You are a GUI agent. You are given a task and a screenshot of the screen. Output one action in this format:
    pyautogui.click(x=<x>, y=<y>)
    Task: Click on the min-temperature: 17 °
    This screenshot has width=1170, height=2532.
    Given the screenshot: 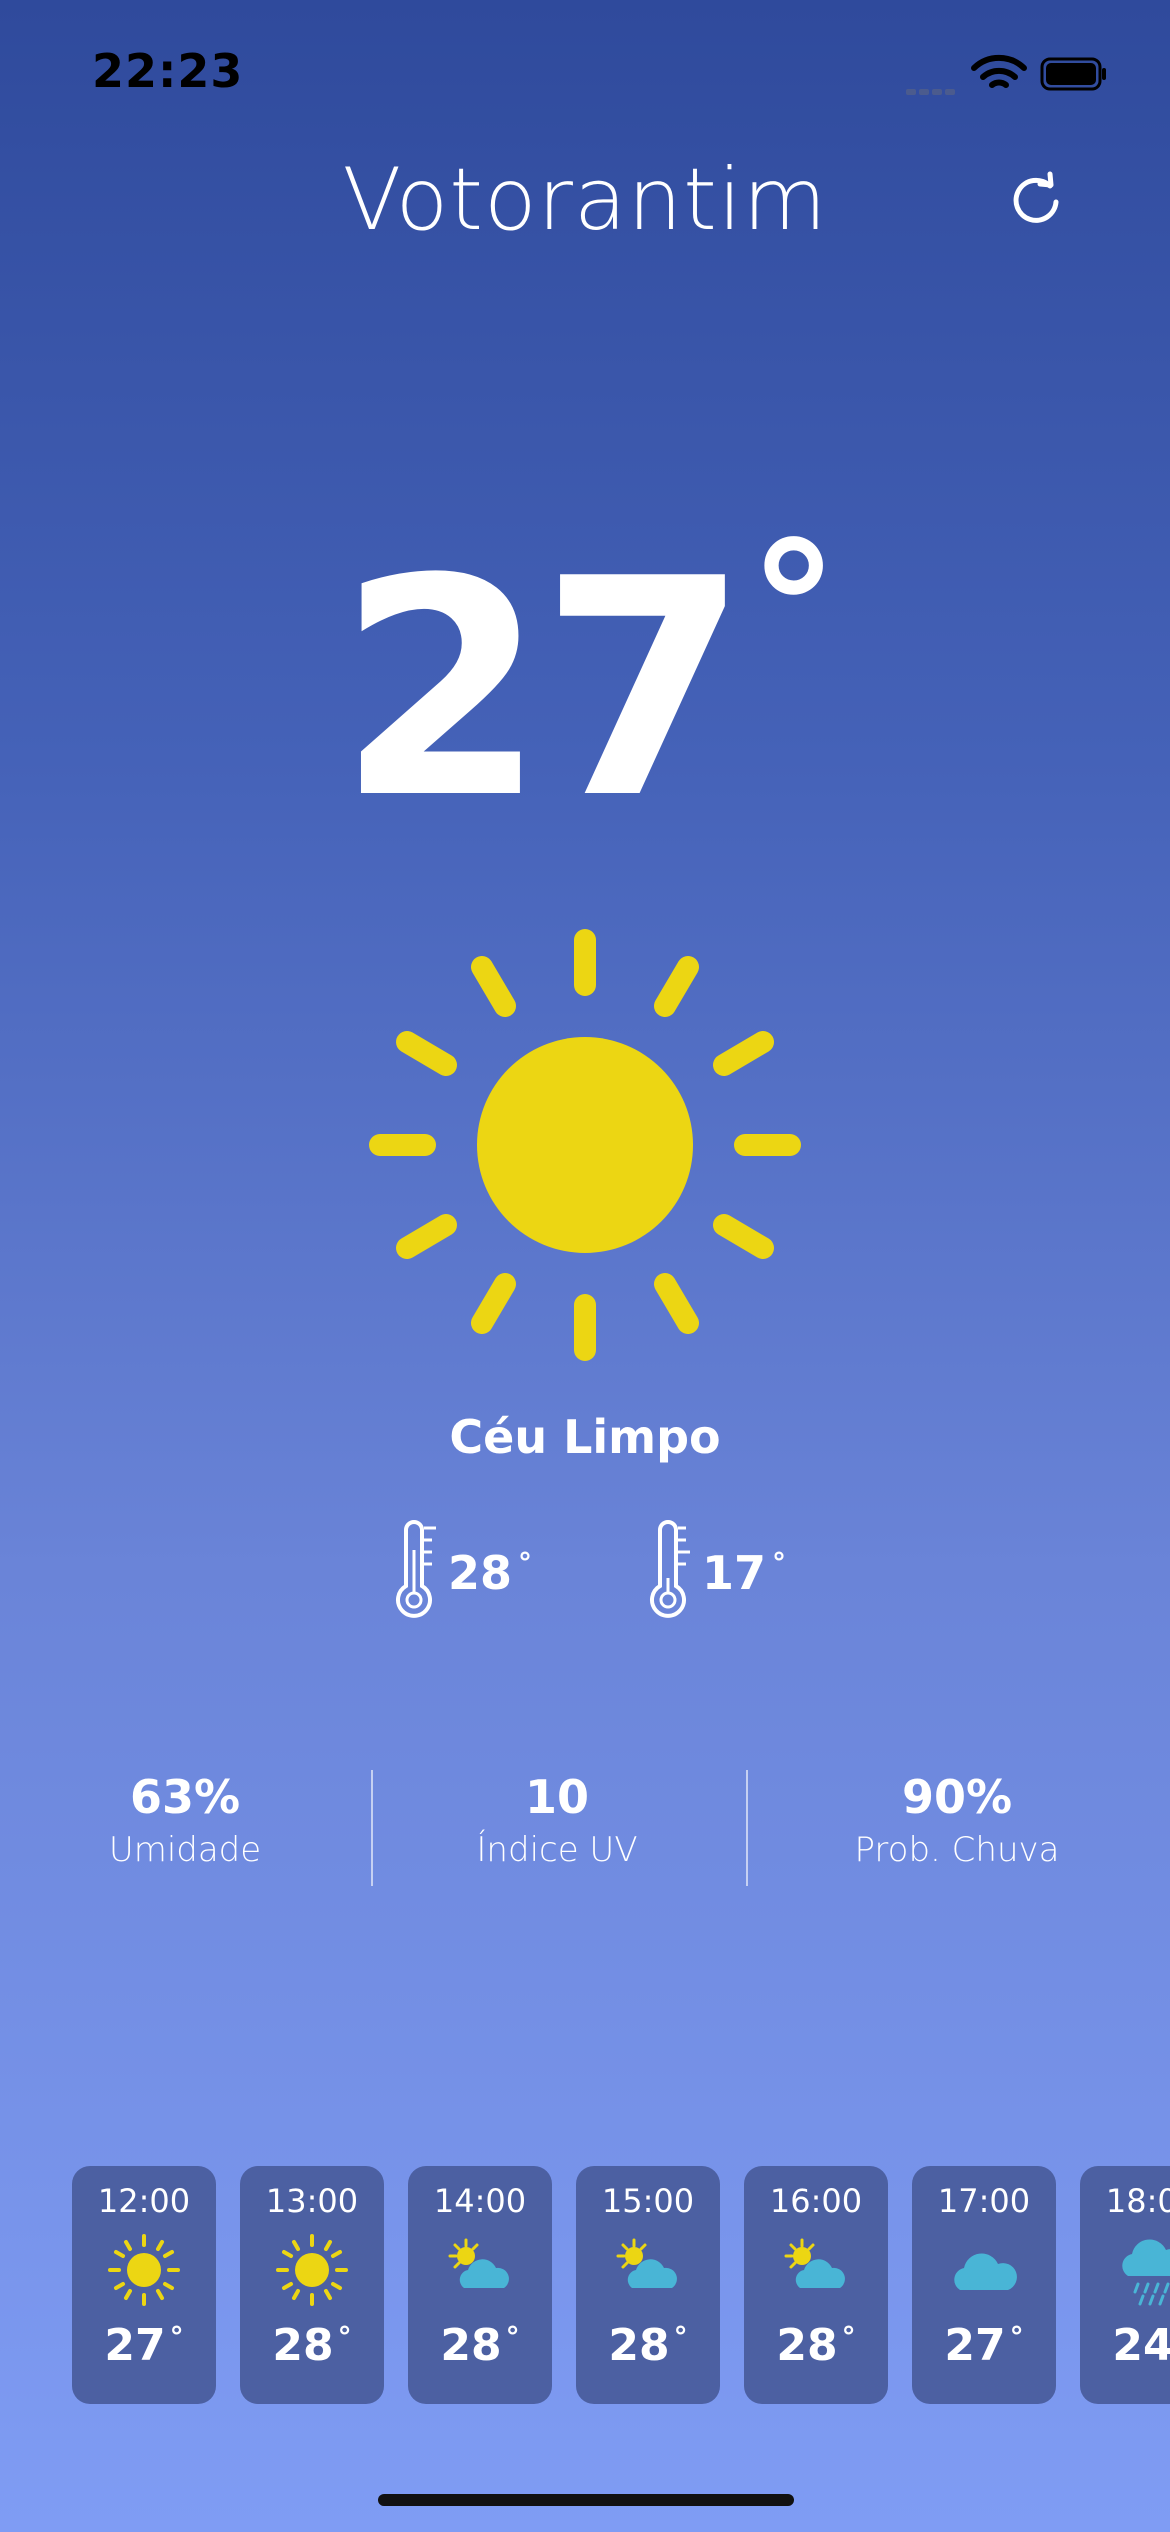 What is the action you would take?
    pyautogui.click(x=726, y=1575)
    